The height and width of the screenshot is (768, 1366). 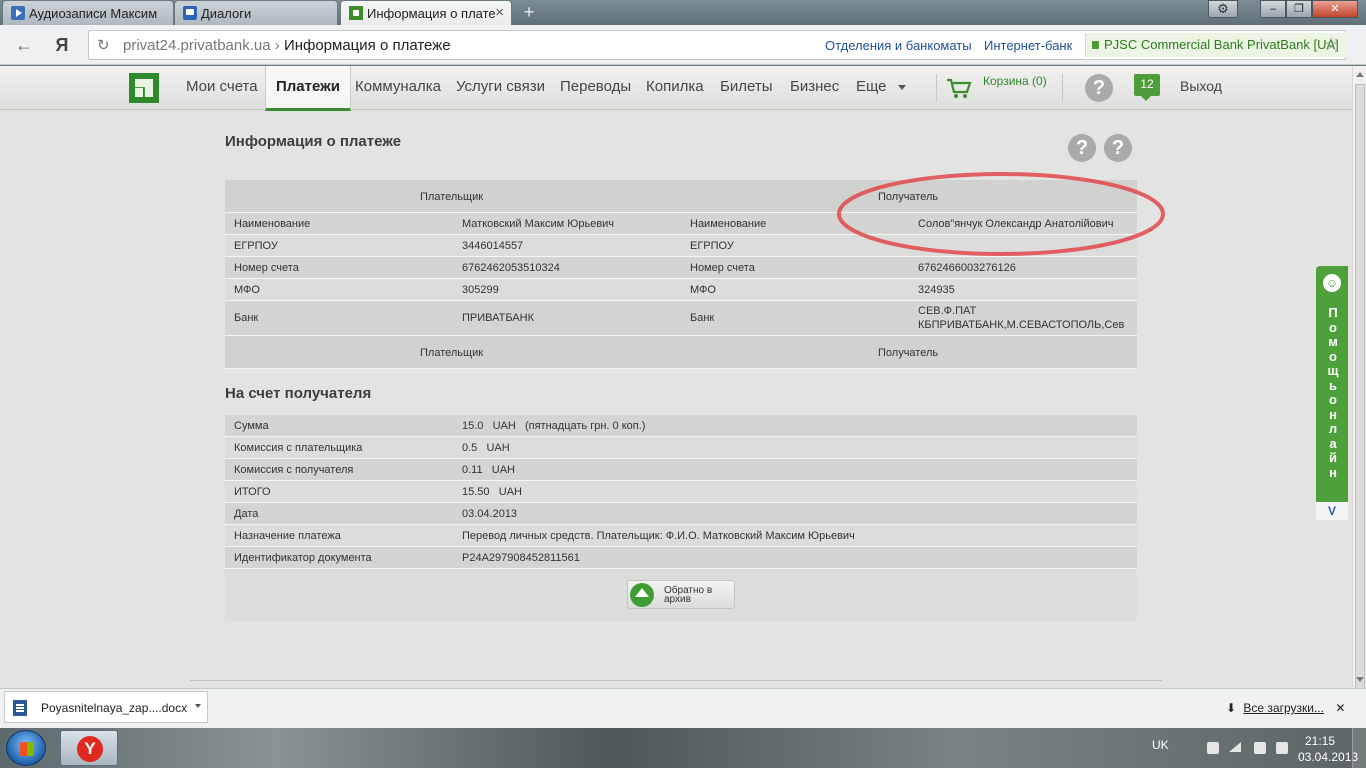 I want to click on table-row: Сумма 15.0 UAH (пятнадцать грн. 0 коп.), so click(x=681, y=426).